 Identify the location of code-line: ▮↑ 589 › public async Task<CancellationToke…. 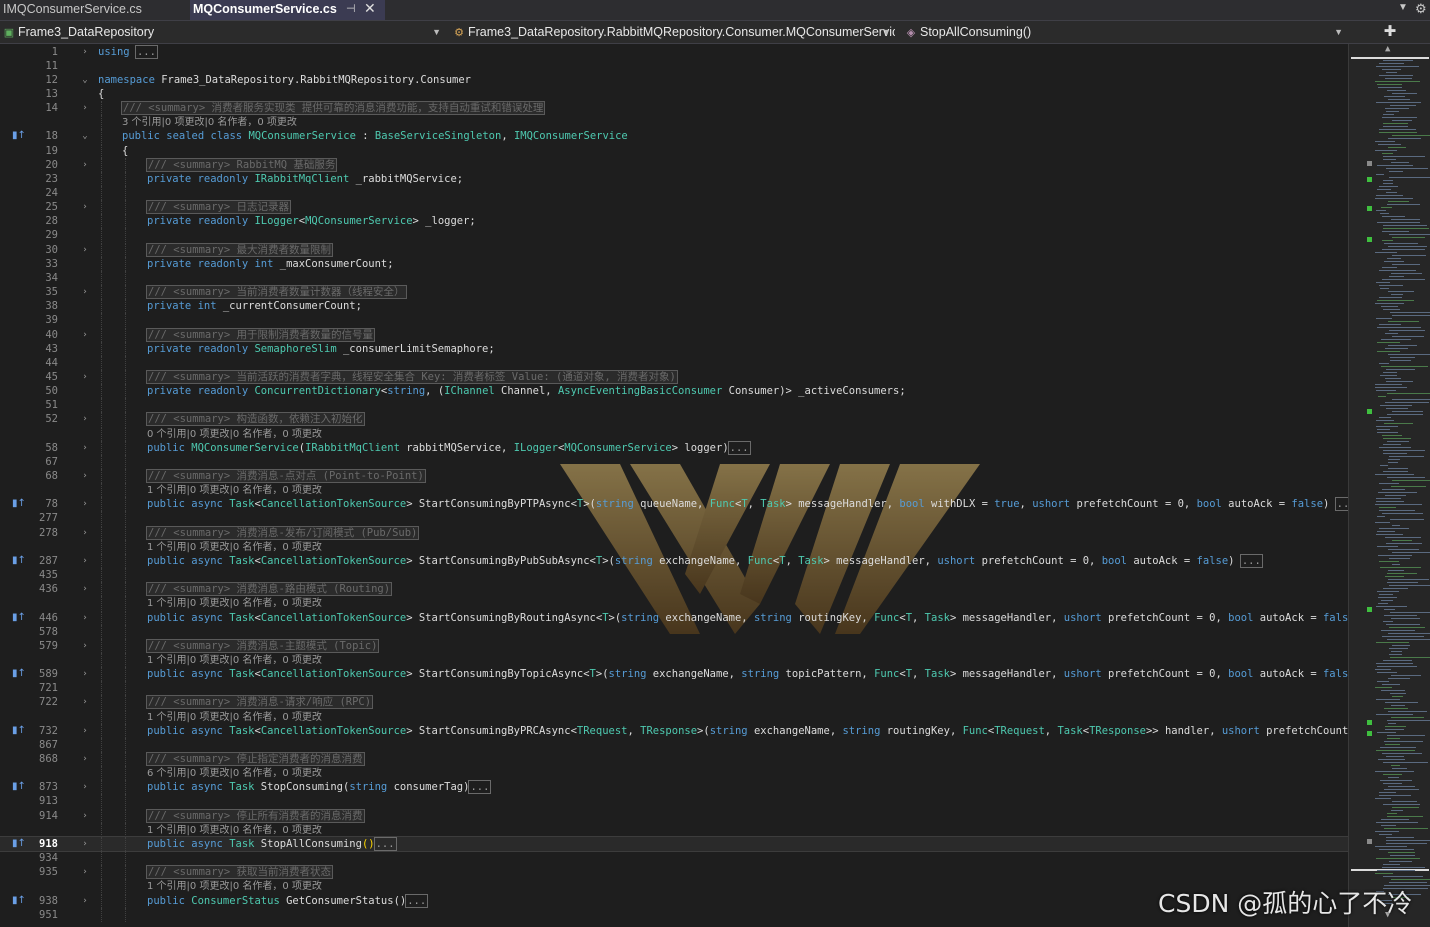
(674, 674).